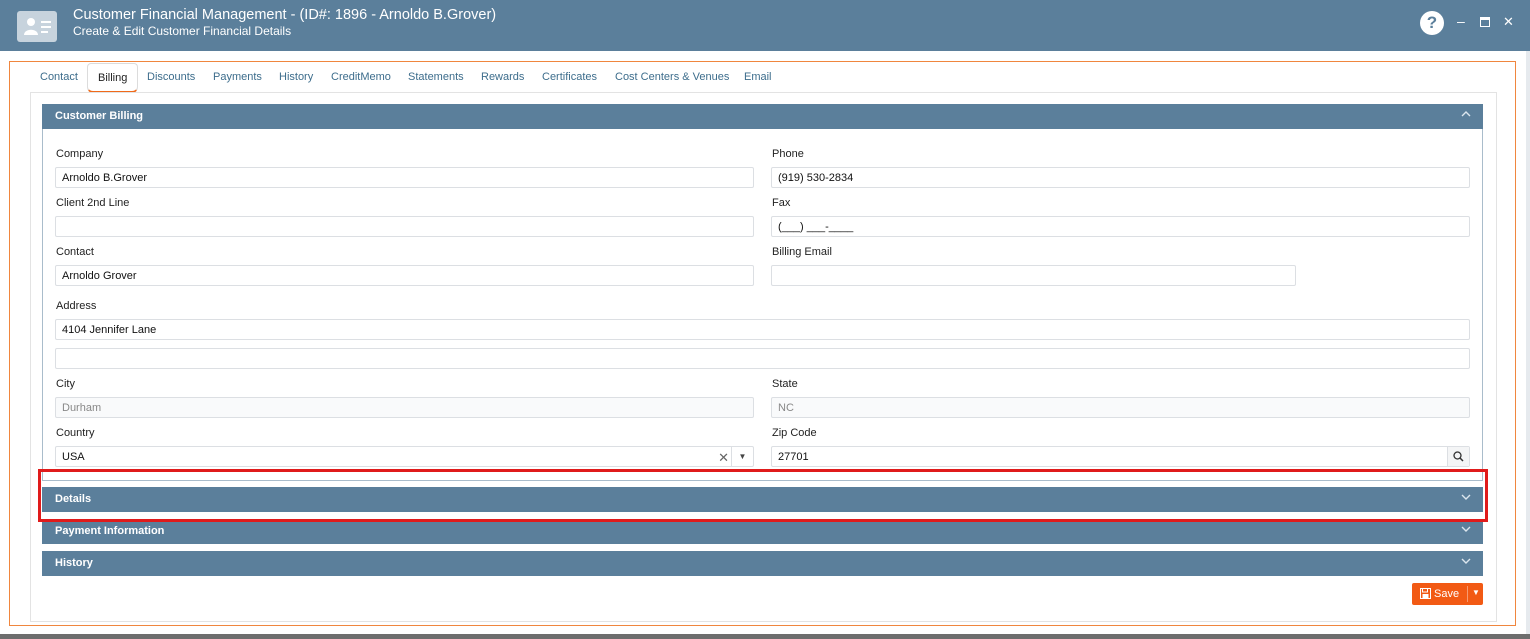 The height and width of the screenshot is (639, 1530). I want to click on window-bottom-edge, so click(765, 636).